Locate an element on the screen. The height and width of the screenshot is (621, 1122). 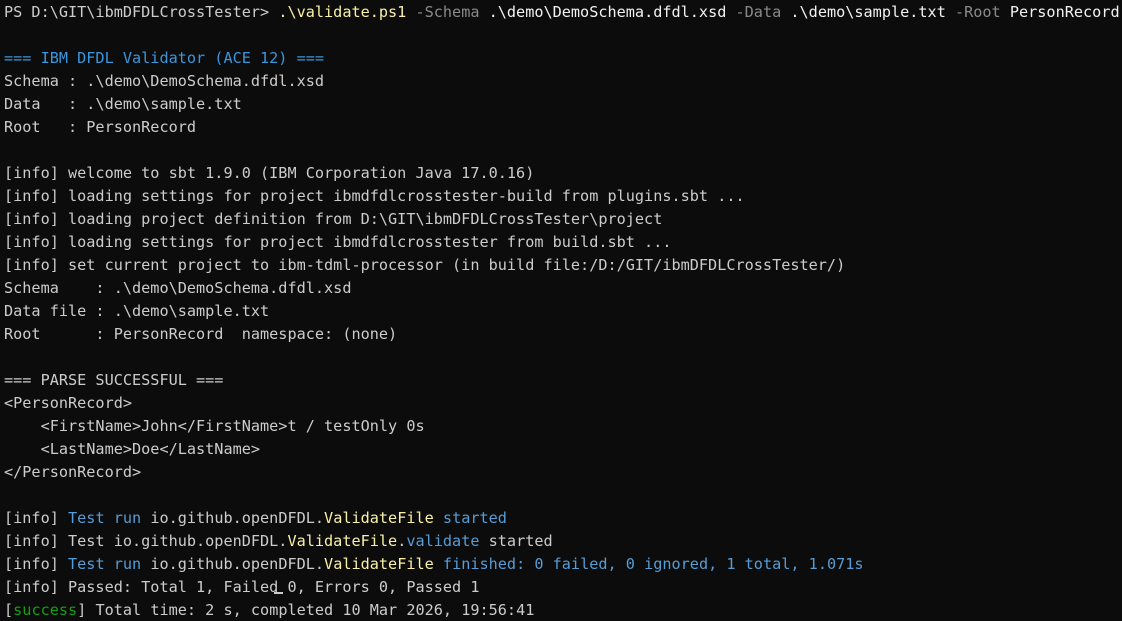
terminal-text-segment: .\demo\DemoSchema.dfdl.xsd is located at coordinates (607, 12).